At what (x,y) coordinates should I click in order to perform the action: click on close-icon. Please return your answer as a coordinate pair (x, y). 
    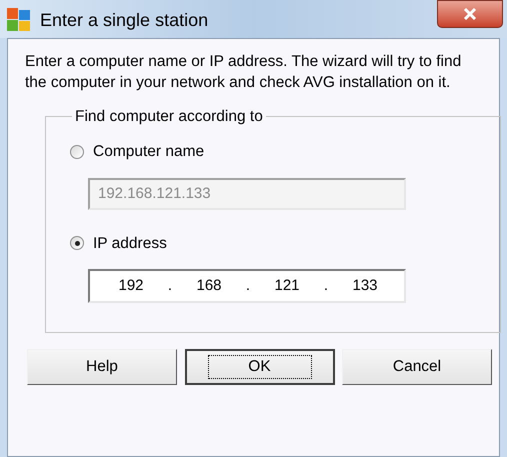
    Looking at the image, I should click on (470, 14).